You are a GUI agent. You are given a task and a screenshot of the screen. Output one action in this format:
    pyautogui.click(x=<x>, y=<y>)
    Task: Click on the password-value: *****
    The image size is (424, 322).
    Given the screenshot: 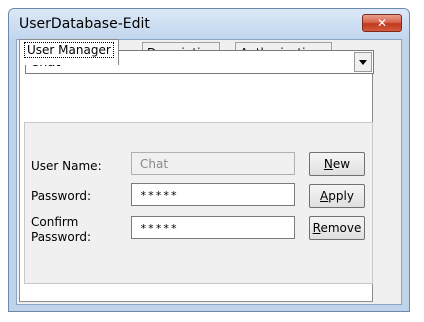 What is the action you would take?
    pyautogui.click(x=159, y=195)
    